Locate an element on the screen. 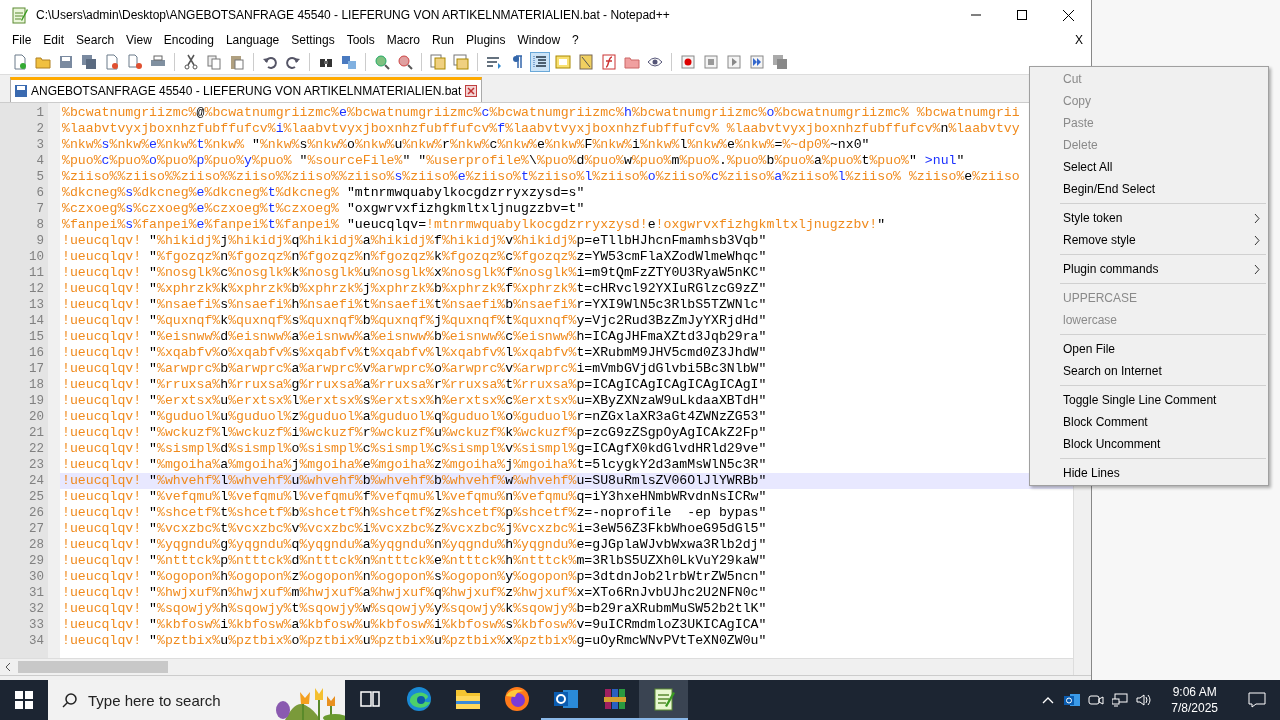  context-menu-item: Style token is located at coordinates (1149, 218).